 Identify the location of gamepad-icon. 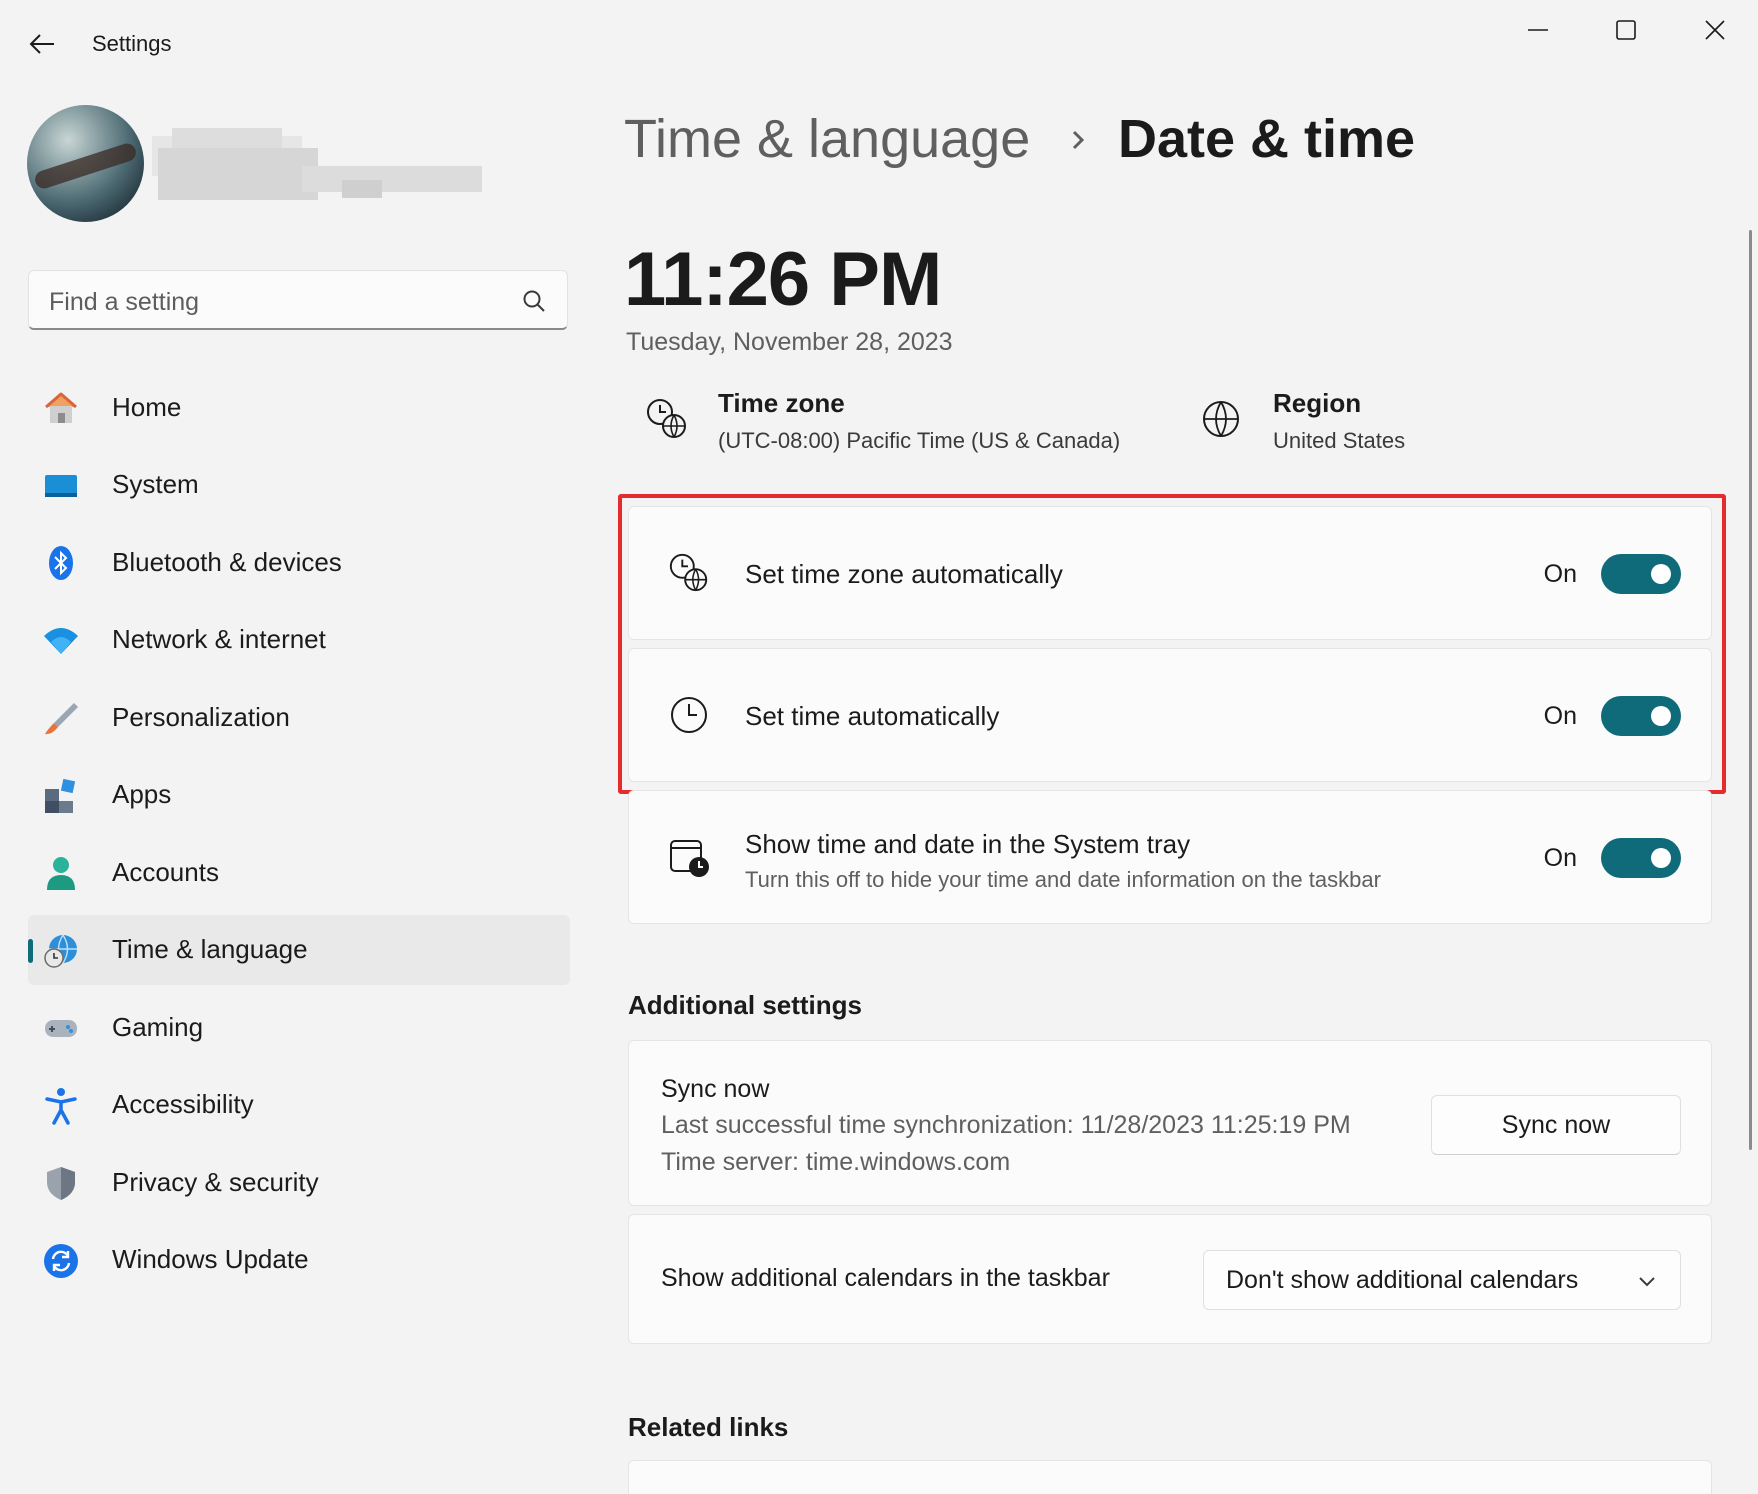
(61, 1028).